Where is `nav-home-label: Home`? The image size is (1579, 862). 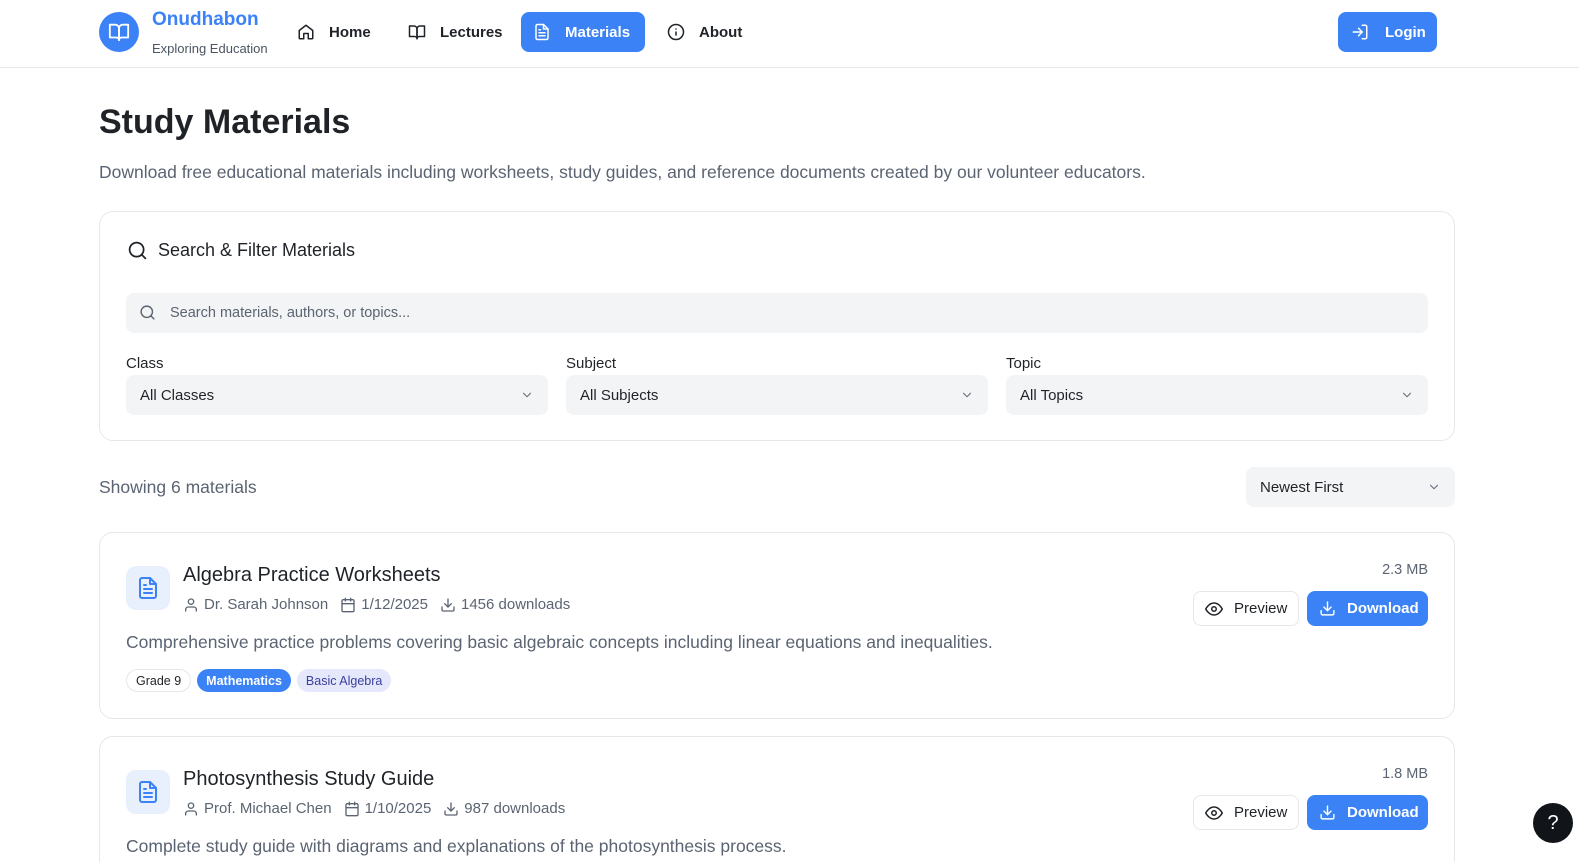
nav-home-label: Home is located at coordinates (350, 32).